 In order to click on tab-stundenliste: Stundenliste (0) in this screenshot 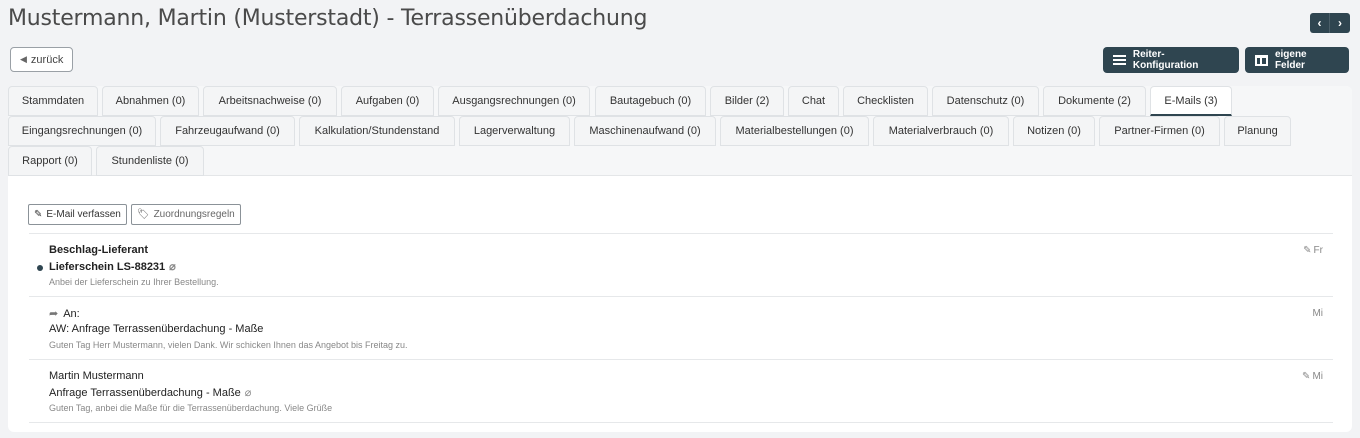, I will do `click(150, 161)`.